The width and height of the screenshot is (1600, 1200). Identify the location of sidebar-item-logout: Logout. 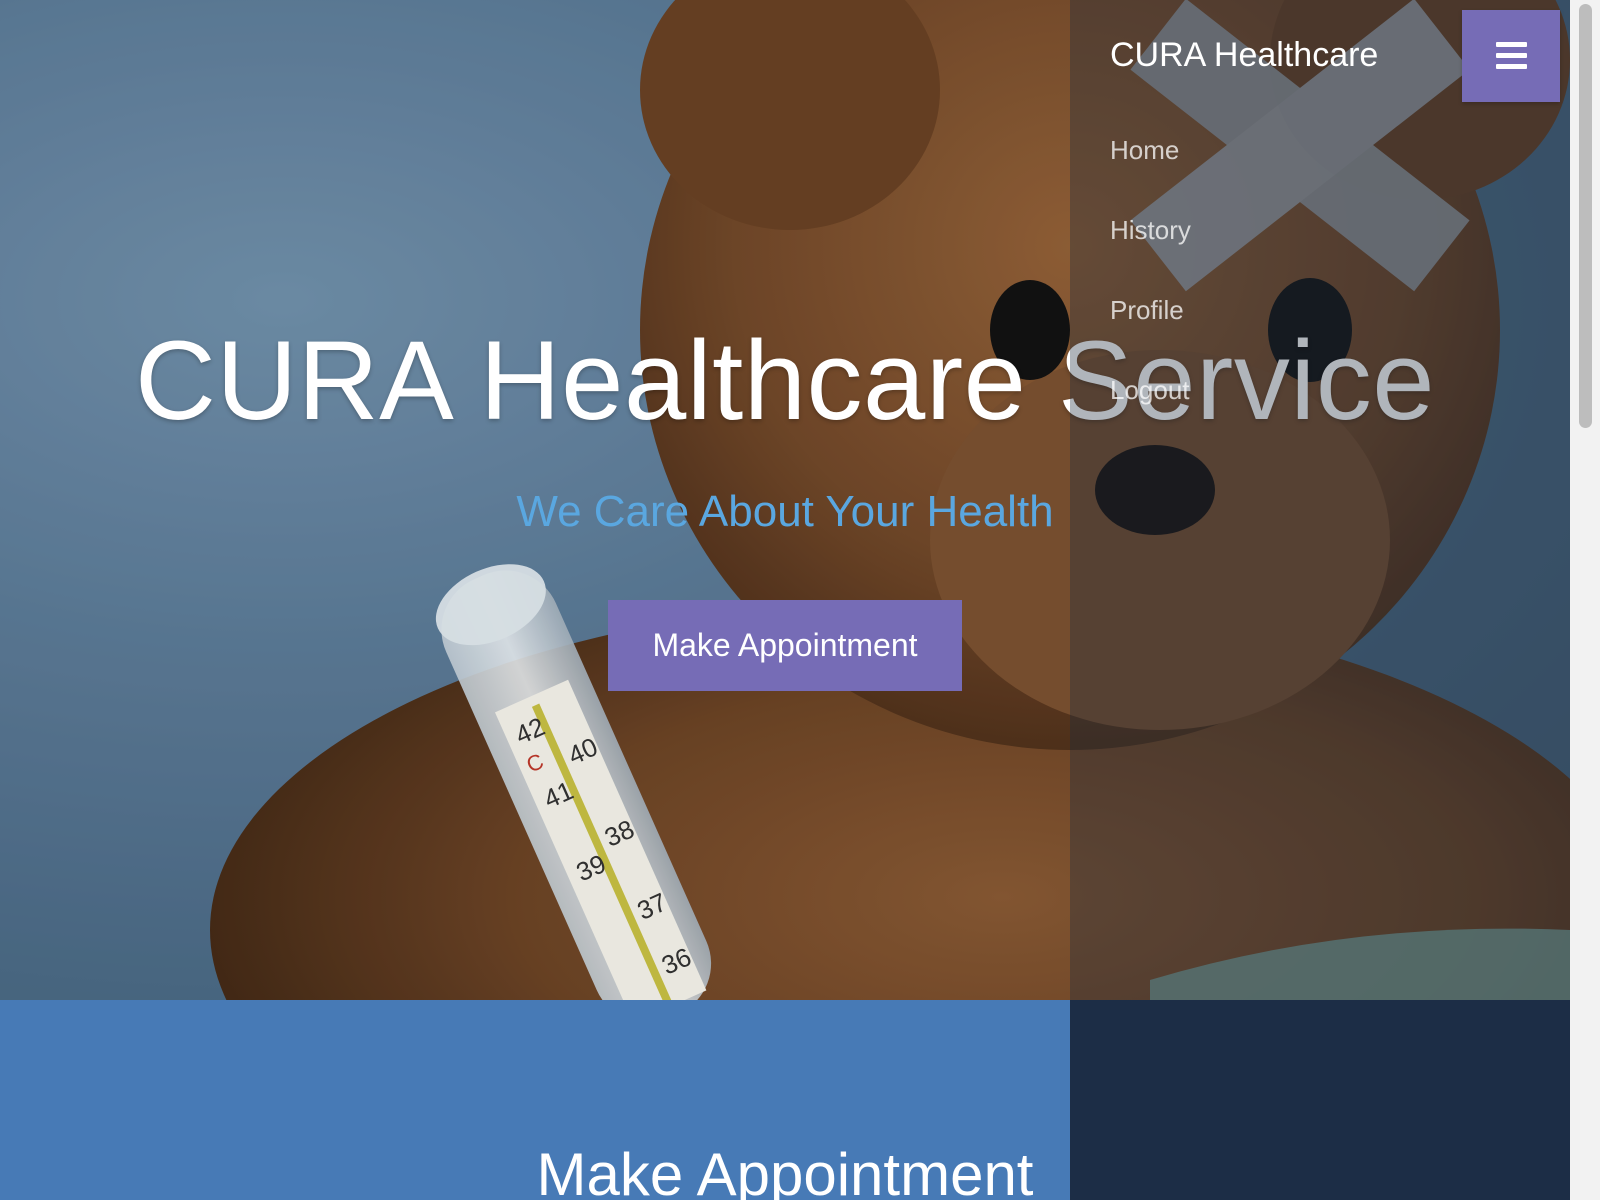
(1150, 410).